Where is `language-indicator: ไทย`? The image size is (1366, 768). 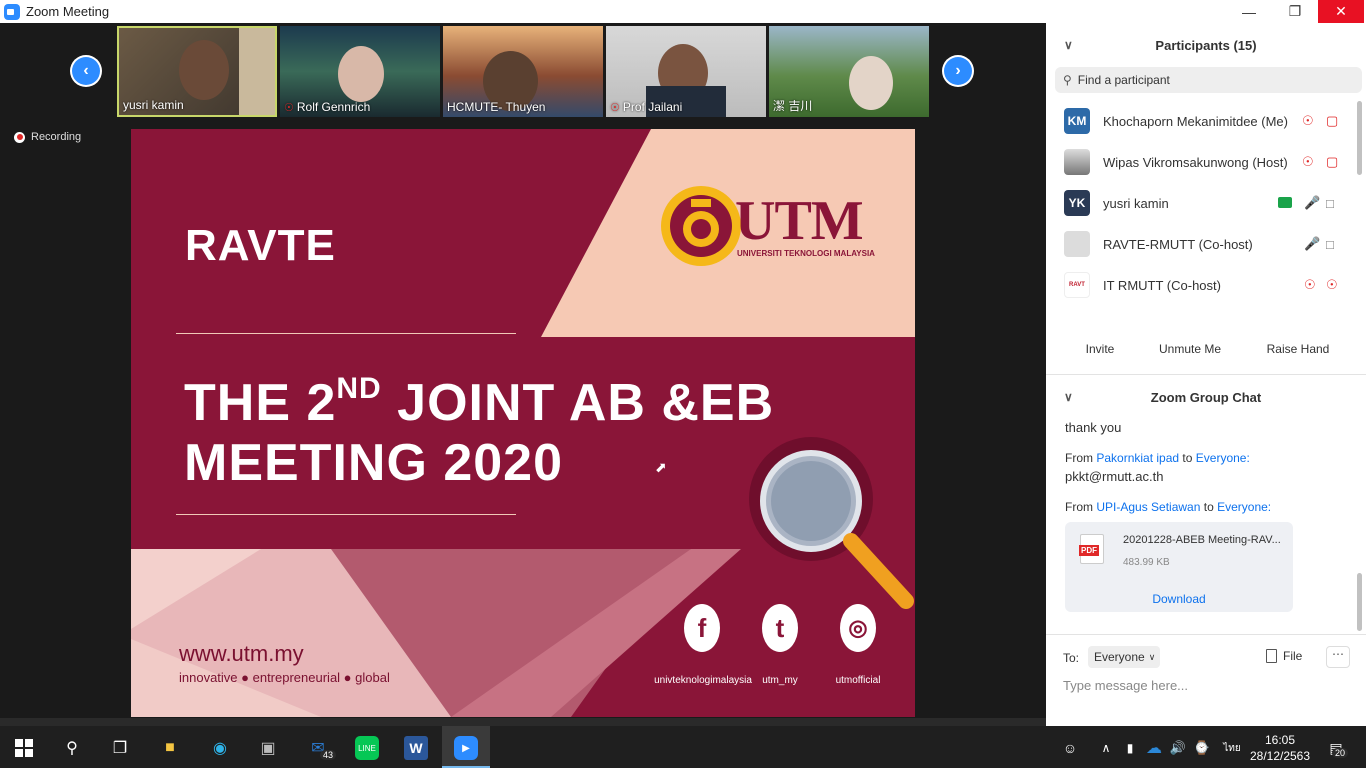
language-indicator: ไทย is located at coordinates (1232, 748).